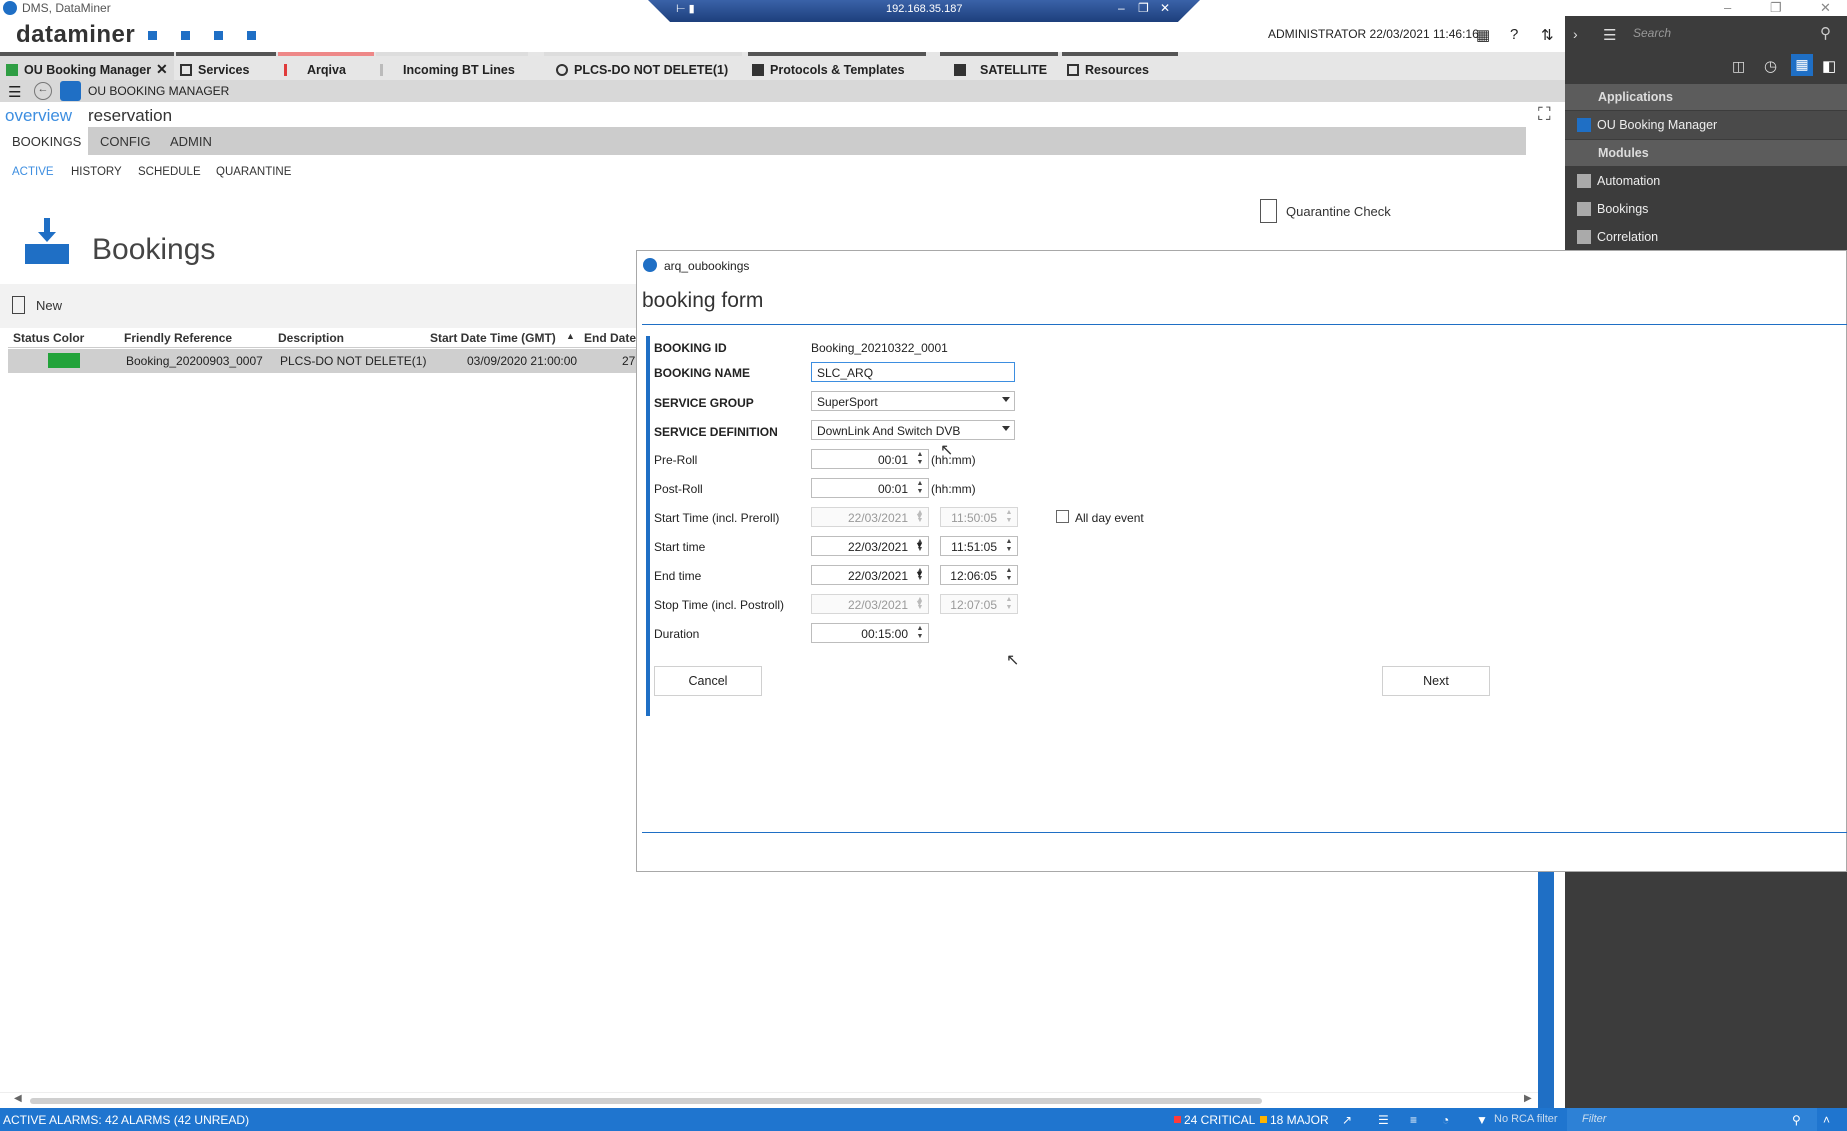  Describe the element at coordinates (1706, 153) in the screenshot. I see `modules-section: Modules` at that location.